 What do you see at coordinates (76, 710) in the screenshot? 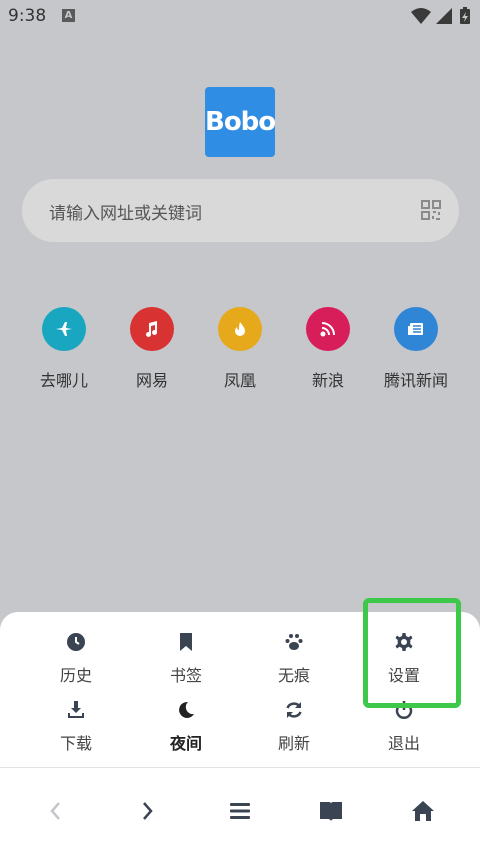
I see `download-icon` at bounding box center [76, 710].